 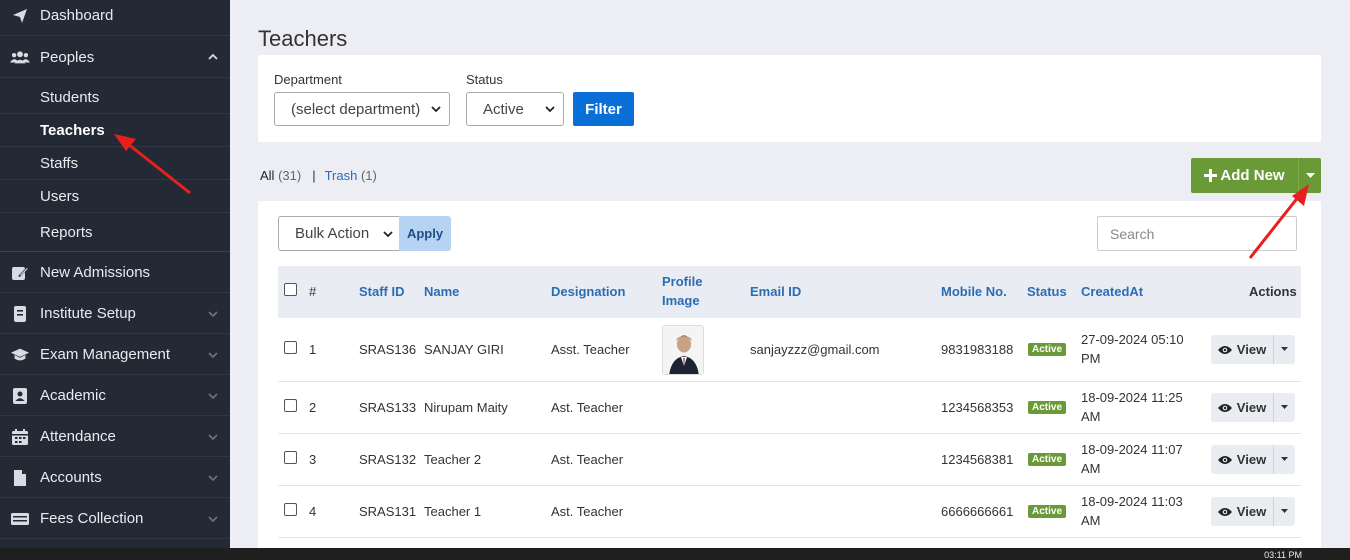 I want to click on os-taskbar, so click(x=675, y=554).